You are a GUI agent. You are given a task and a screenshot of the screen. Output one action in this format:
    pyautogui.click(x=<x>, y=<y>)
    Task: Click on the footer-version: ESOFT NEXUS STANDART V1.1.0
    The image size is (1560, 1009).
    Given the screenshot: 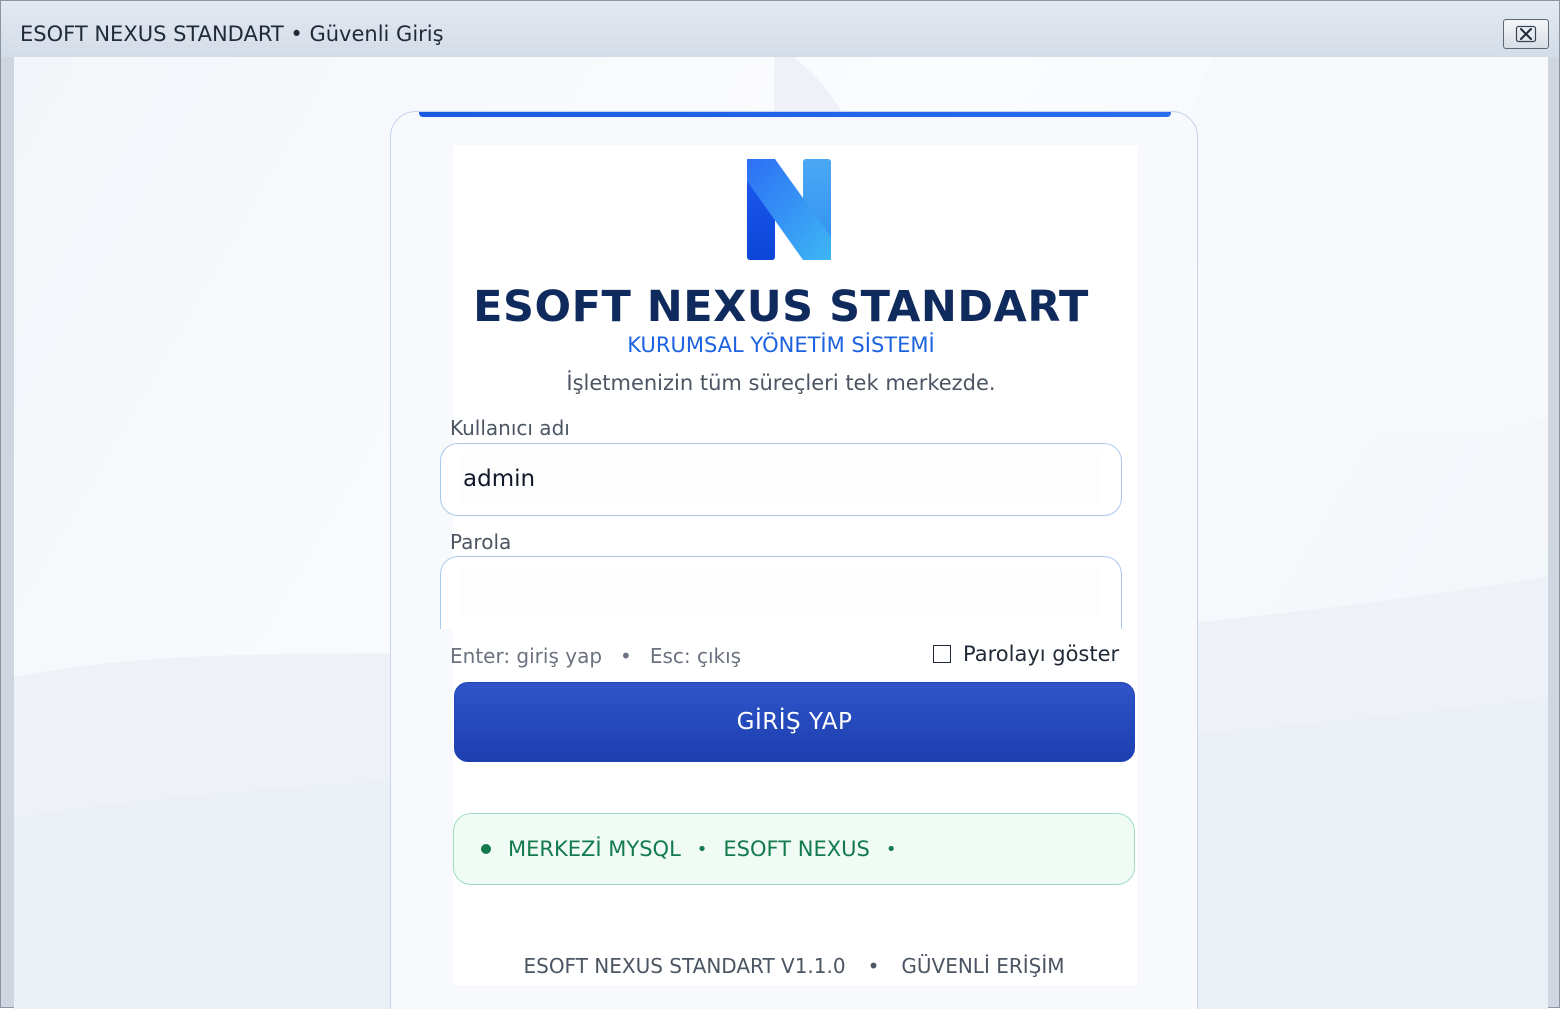 What is the action you would take?
    pyautogui.click(x=684, y=966)
    